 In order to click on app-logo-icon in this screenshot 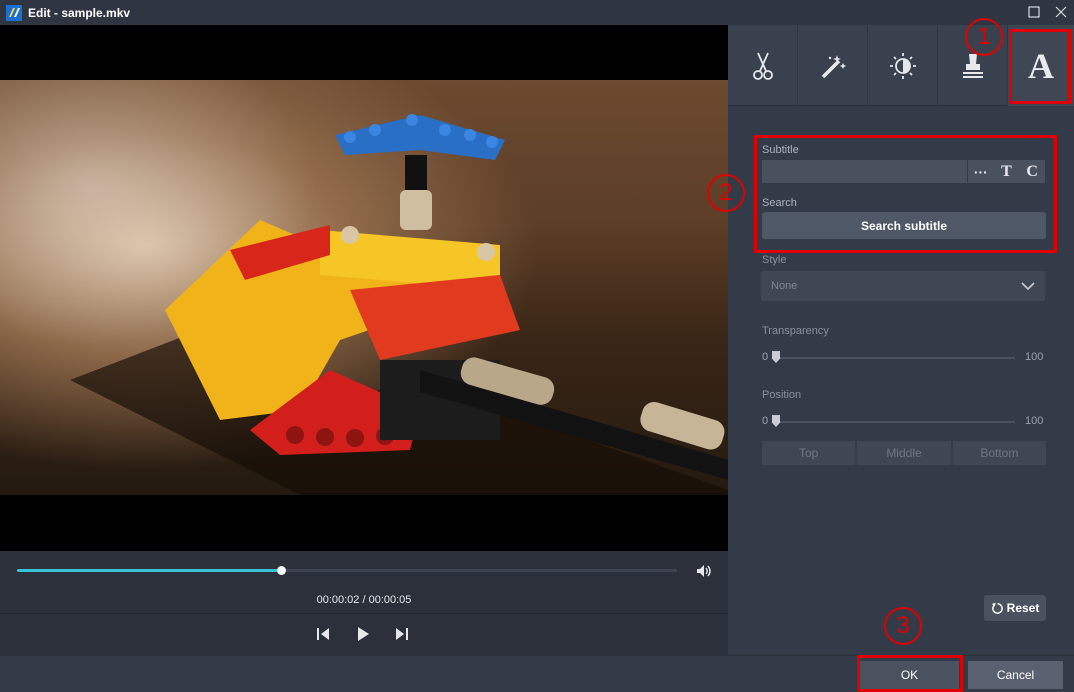, I will do `click(14, 12)`.